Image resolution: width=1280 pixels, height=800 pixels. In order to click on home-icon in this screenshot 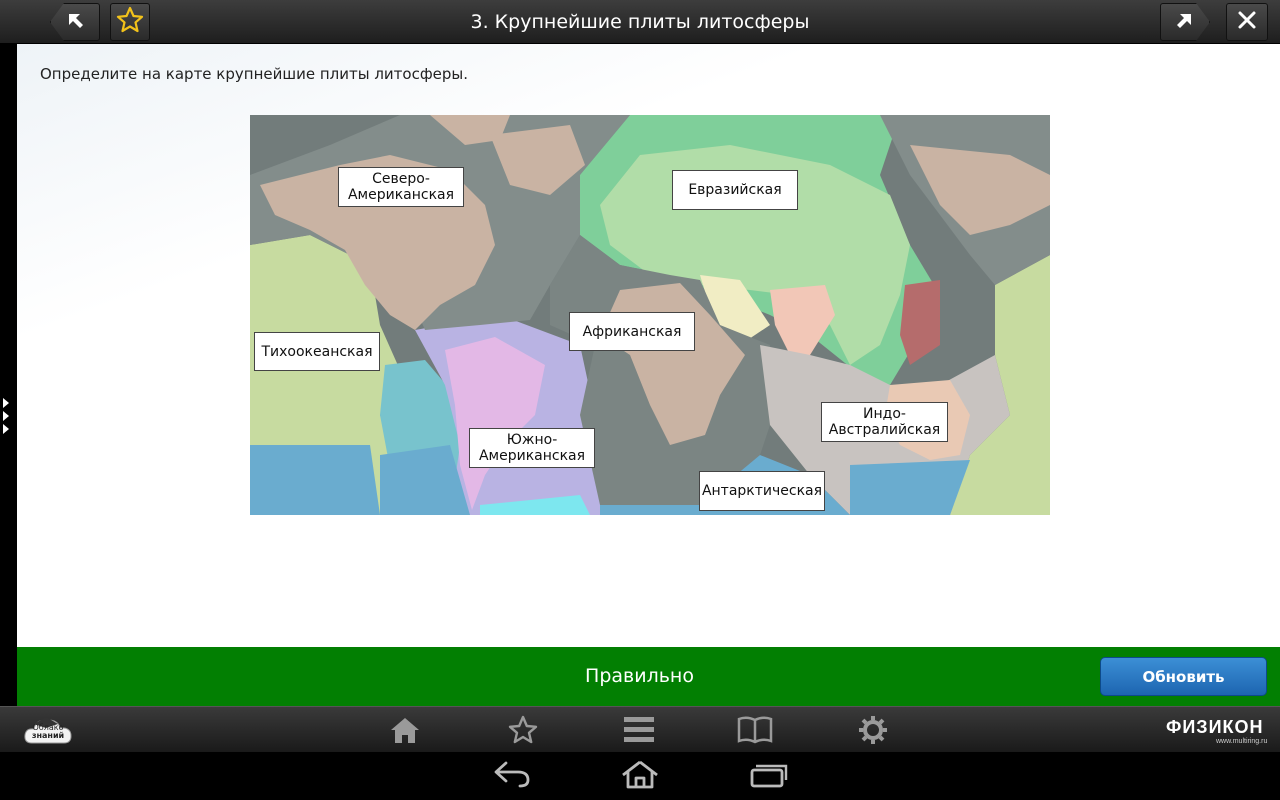, I will do `click(405, 732)`.